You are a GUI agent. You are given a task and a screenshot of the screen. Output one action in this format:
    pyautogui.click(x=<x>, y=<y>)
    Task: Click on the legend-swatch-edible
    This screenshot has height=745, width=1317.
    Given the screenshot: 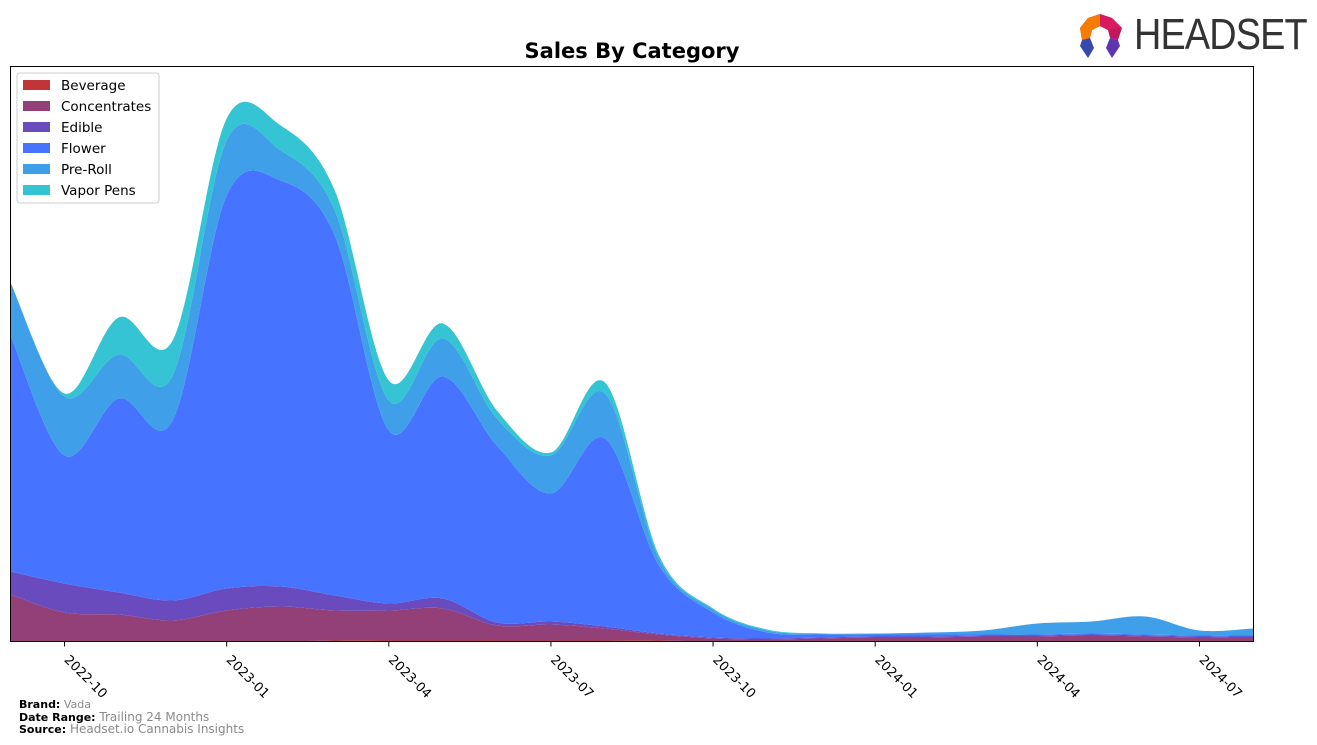 What is the action you would take?
    pyautogui.click(x=36, y=127)
    